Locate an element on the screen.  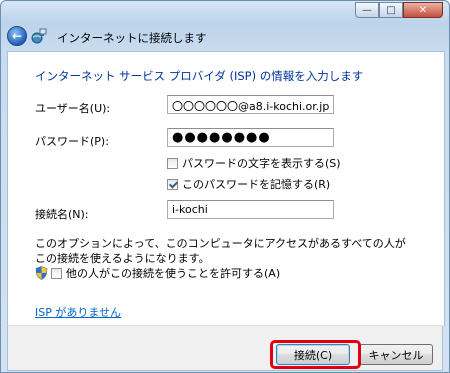
minimize-icon: — is located at coordinates (367, 10).